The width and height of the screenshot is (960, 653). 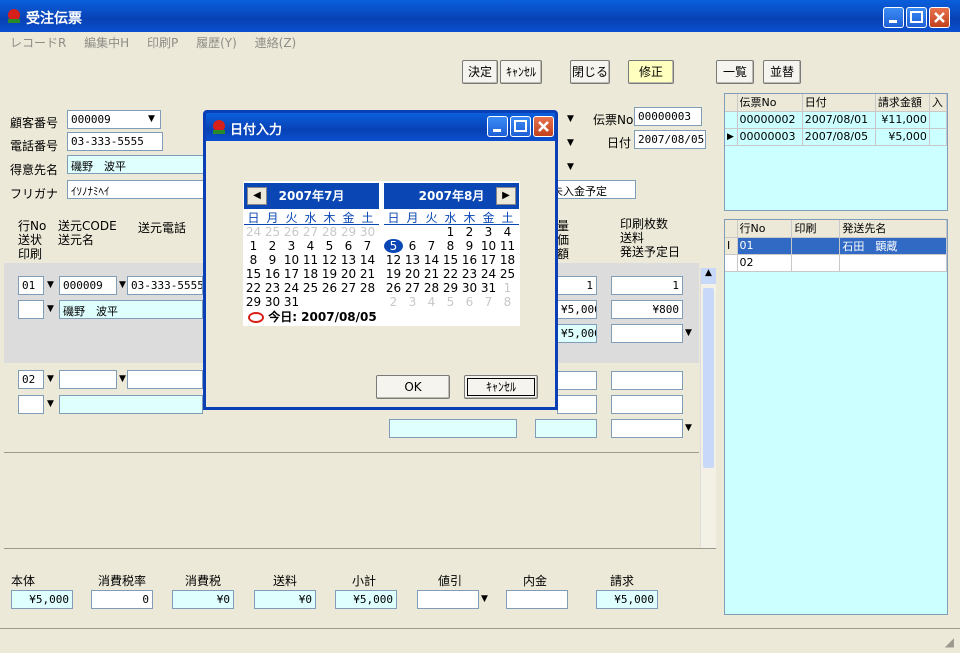 I want to click on subtotal-field: ¥5,000, so click(x=366, y=599).